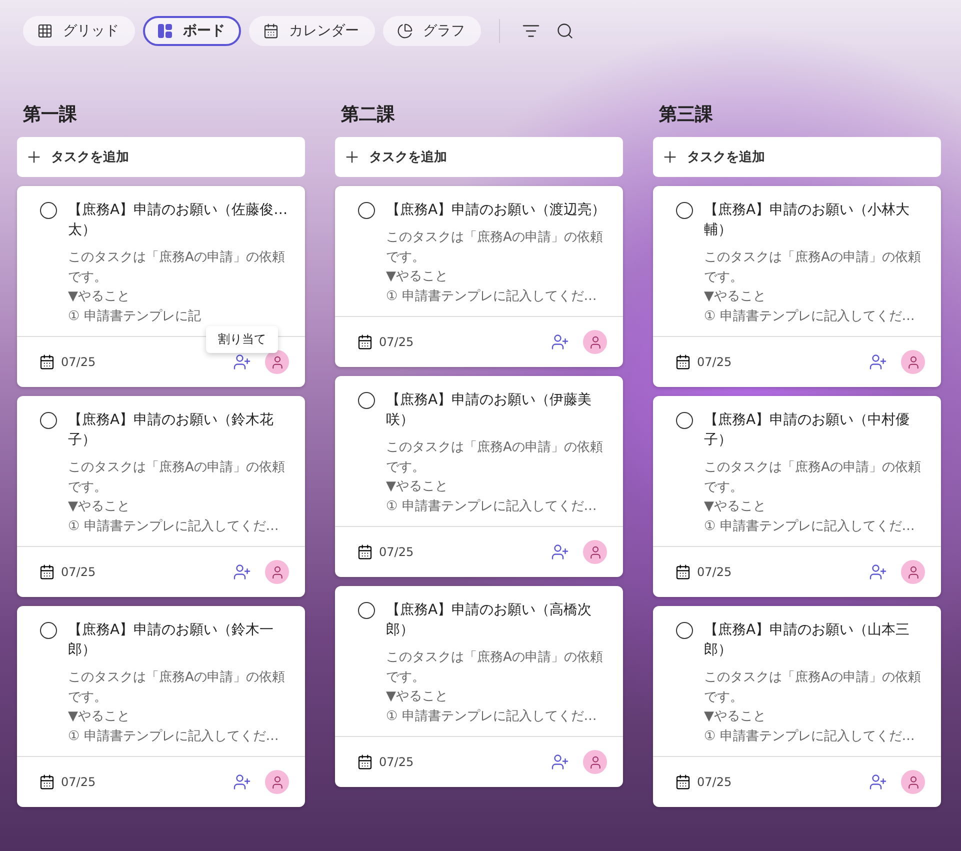 The width and height of the screenshot is (961, 851). What do you see at coordinates (312, 31) in the screenshot?
I see `view-tab: カレンダー` at bounding box center [312, 31].